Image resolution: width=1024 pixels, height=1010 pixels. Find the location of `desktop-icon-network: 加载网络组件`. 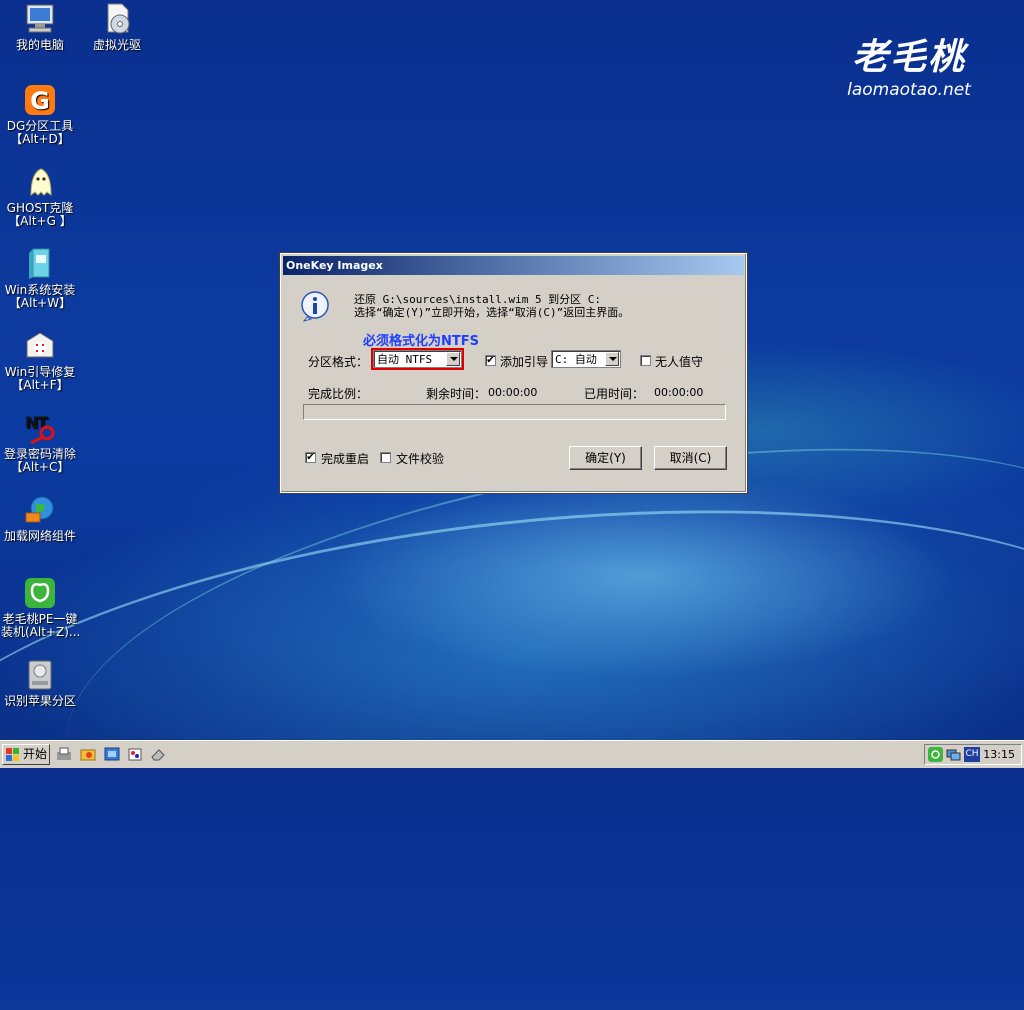

desktop-icon-network: 加载网络组件 is located at coordinates (40, 518).